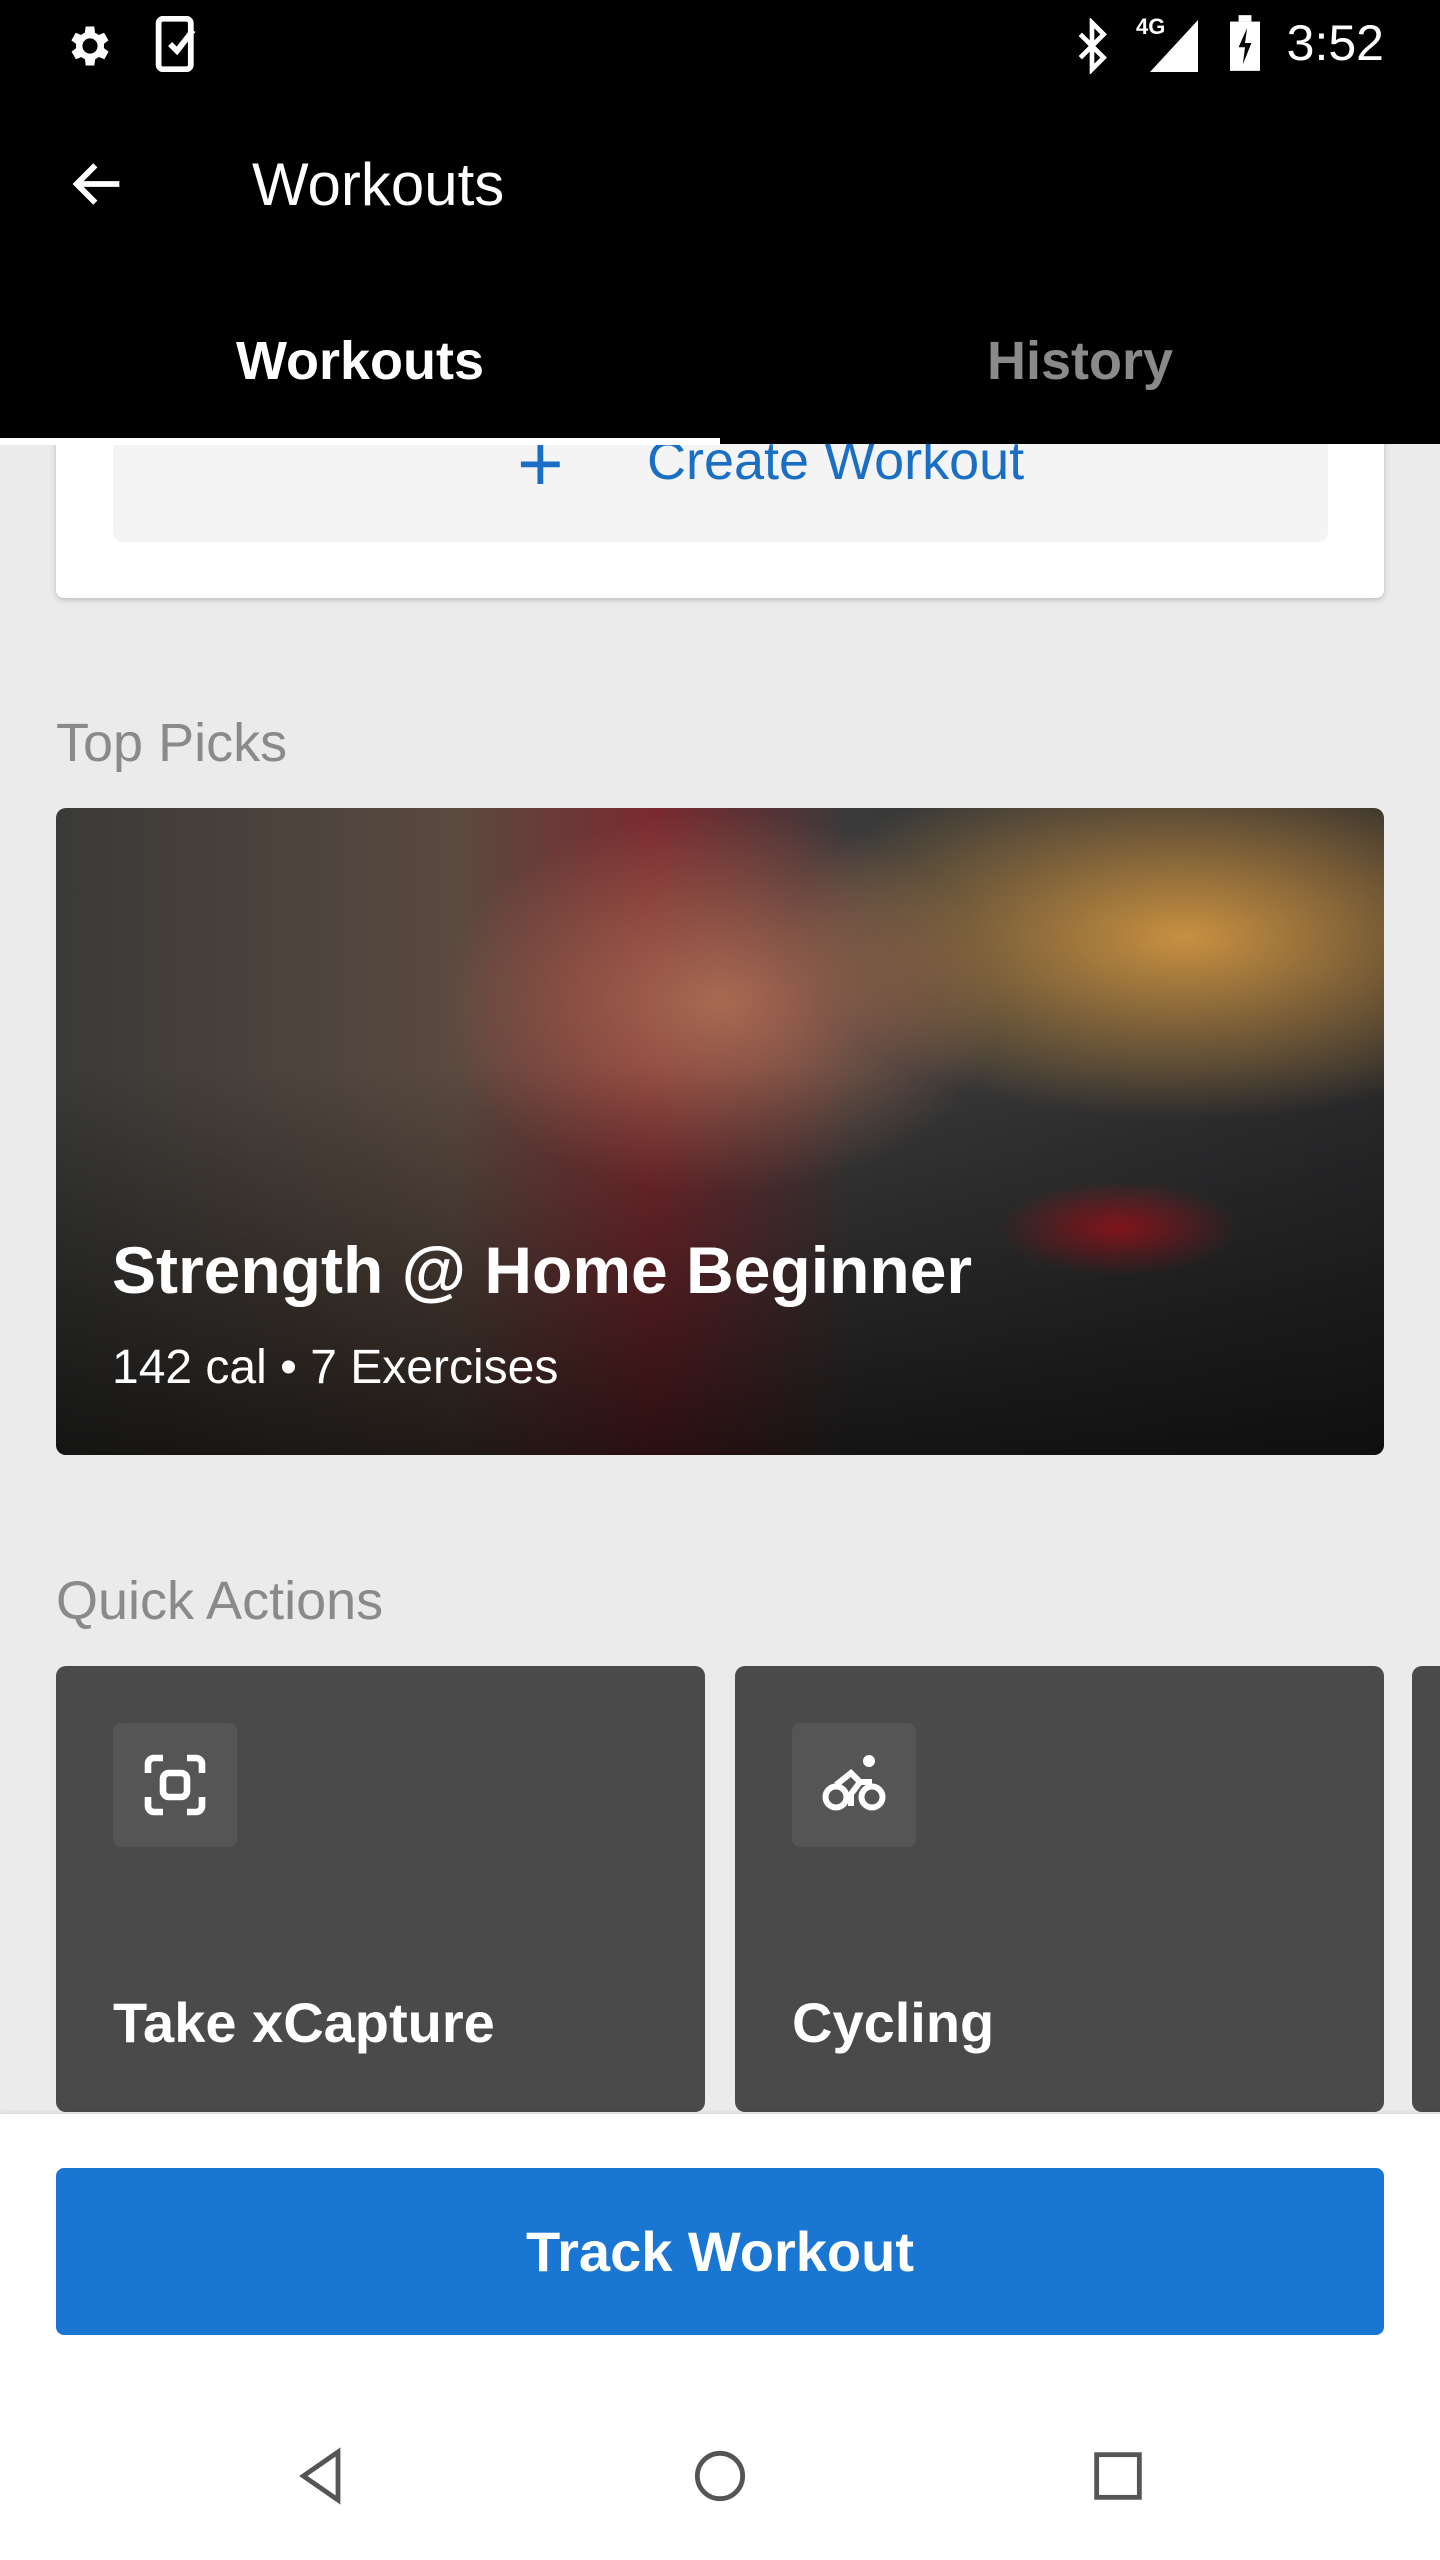 This screenshot has height=2560, width=1440. Describe the element at coordinates (720, 2476) in the screenshot. I see `home-nav-icon` at that location.